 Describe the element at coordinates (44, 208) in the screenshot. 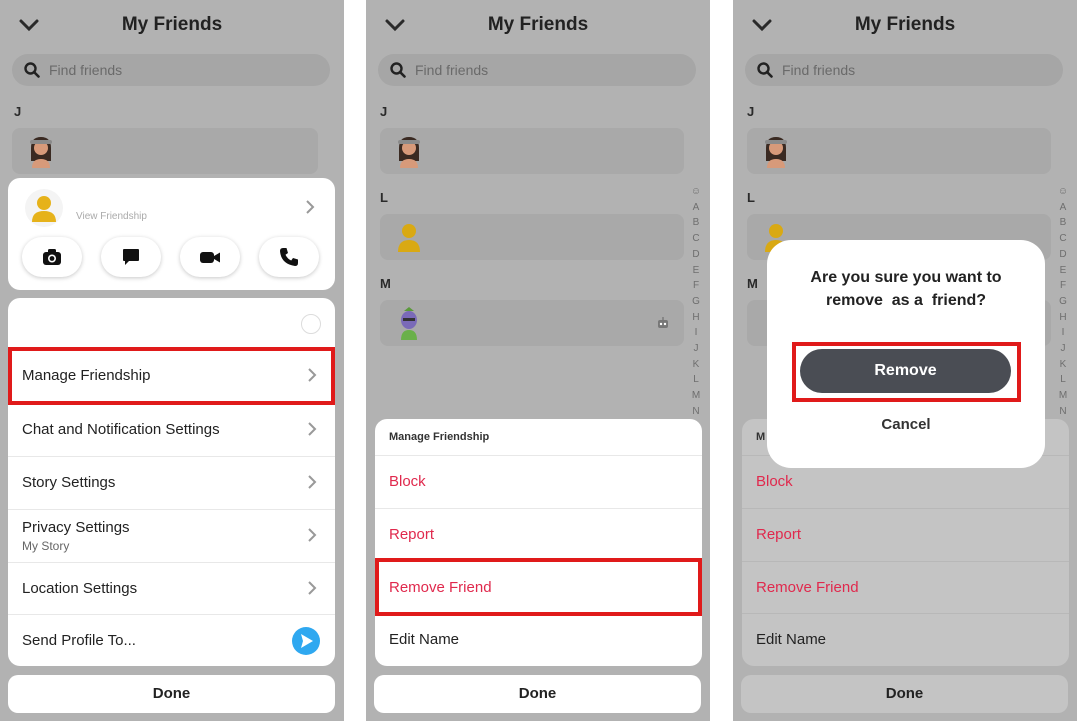

I see `avatar` at that location.